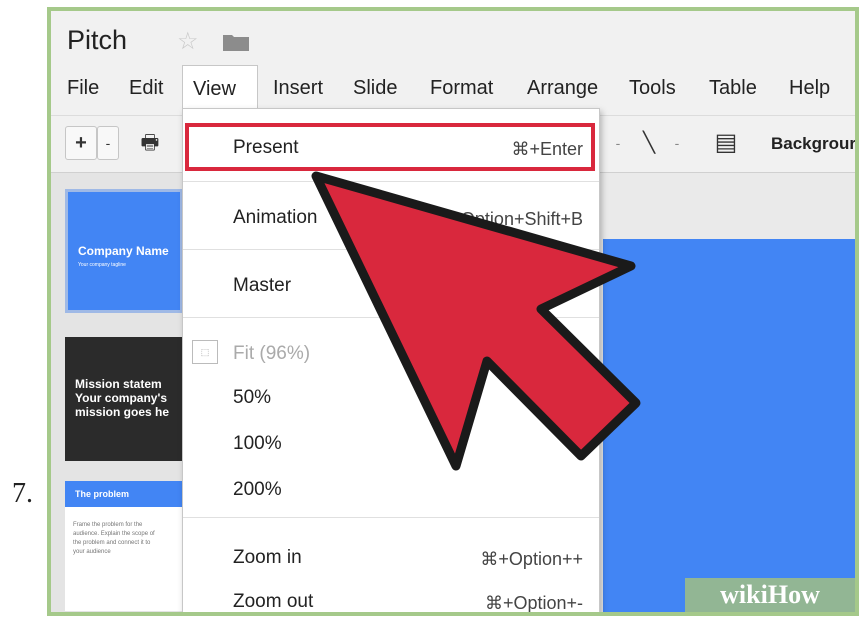 This screenshot has width=863, height=620. I want to click on watermark: wikiHow, so click(770, 595).